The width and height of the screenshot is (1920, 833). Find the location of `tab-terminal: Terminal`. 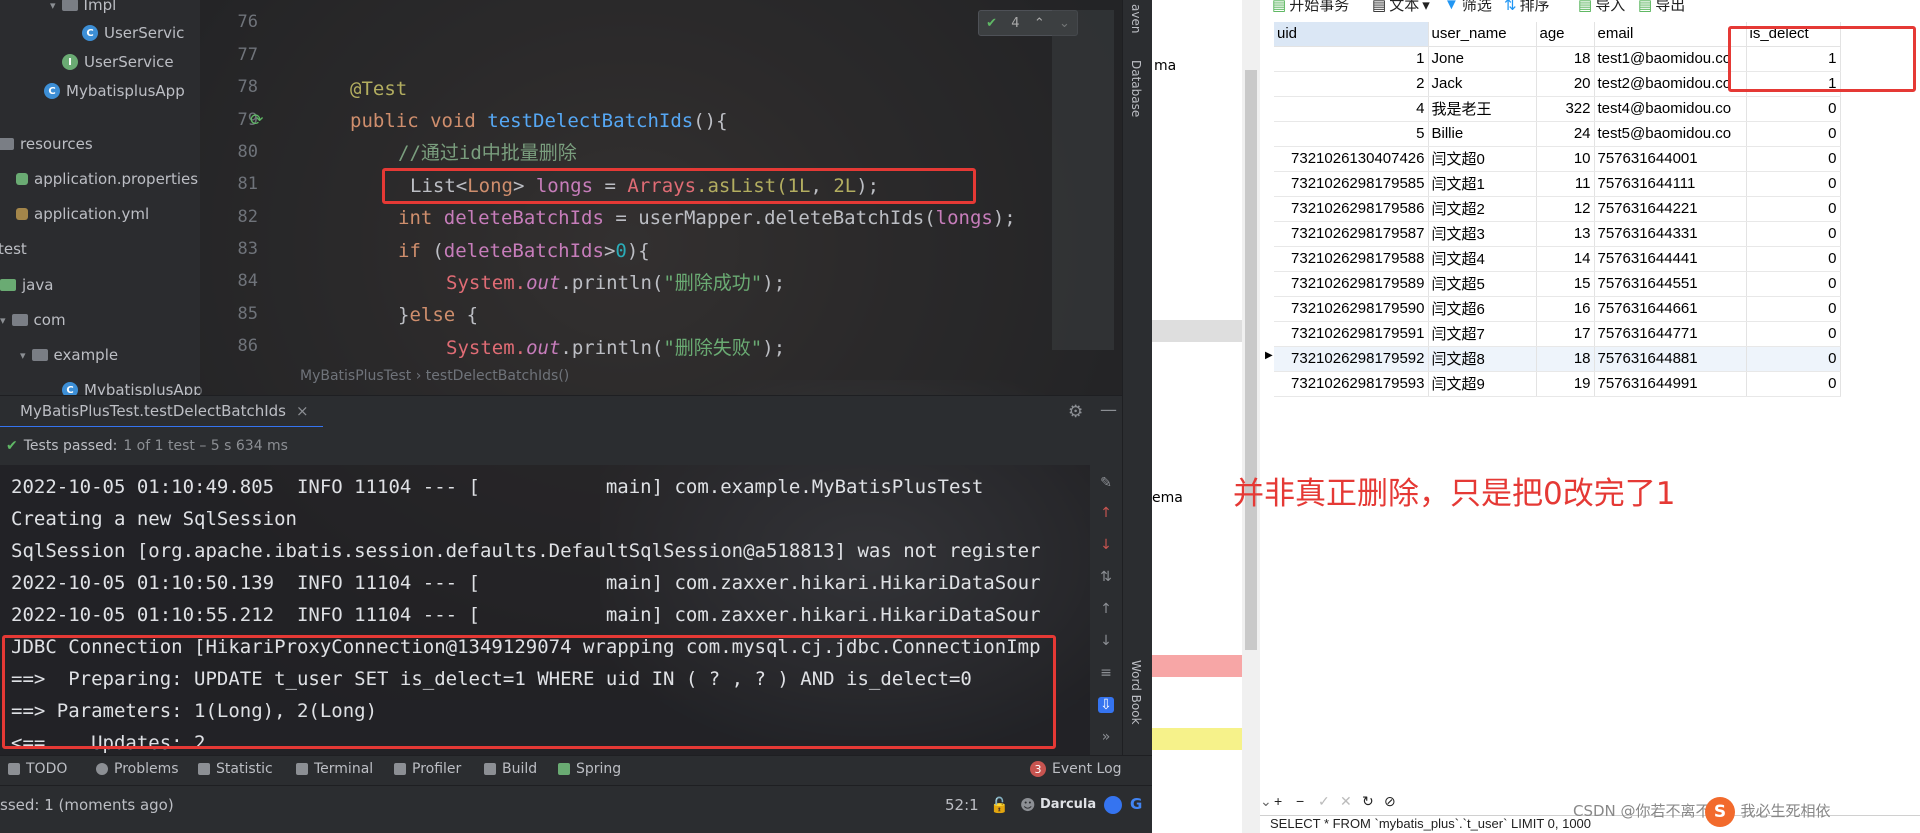

tab-terminal: Terminal is located at coordinates (334, 769).